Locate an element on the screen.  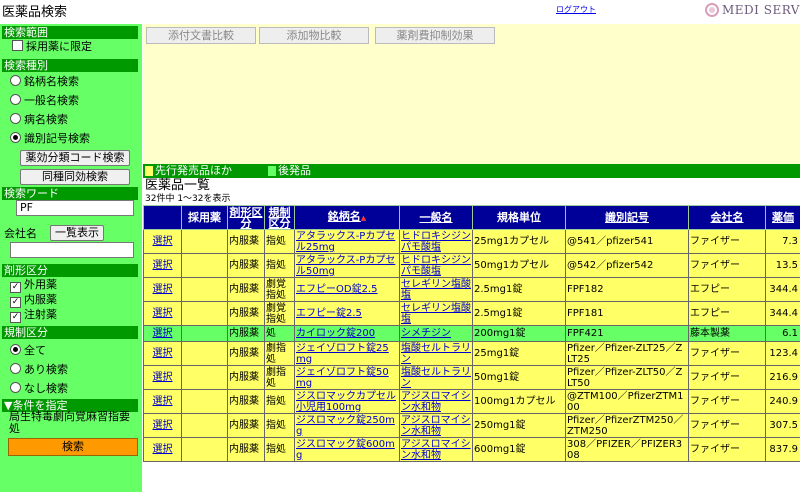
generic-cell: ヒドロキシジンパモ酸塩 is located at coordinates (436, 265).